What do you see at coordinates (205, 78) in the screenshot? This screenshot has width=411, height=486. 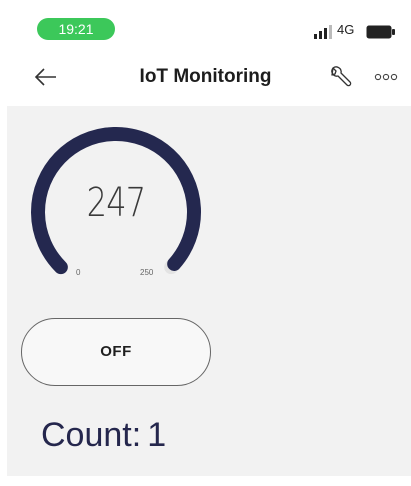 I see `app-header: IoT Monitoring` at bounding box center [205, 78].